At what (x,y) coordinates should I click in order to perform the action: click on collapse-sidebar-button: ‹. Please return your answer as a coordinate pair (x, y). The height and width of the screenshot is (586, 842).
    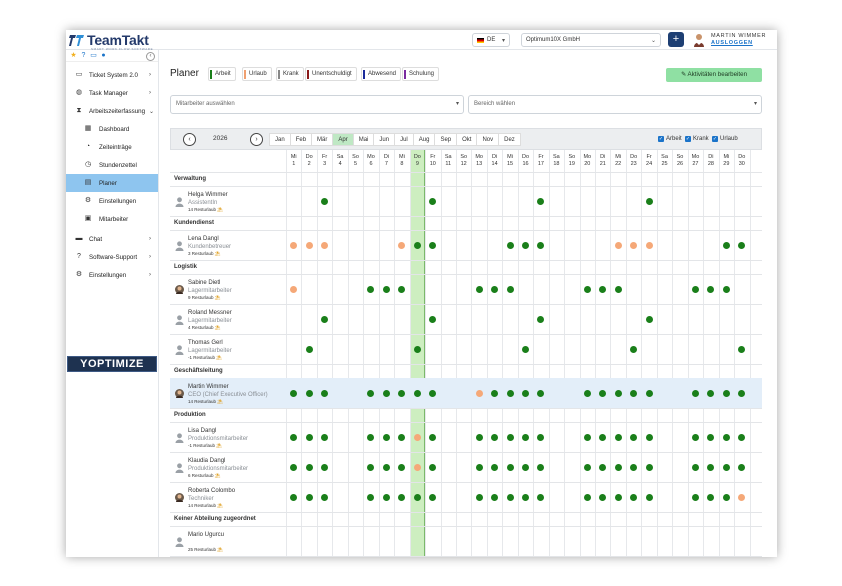
    Looking at the image, I should click on (150, 56).